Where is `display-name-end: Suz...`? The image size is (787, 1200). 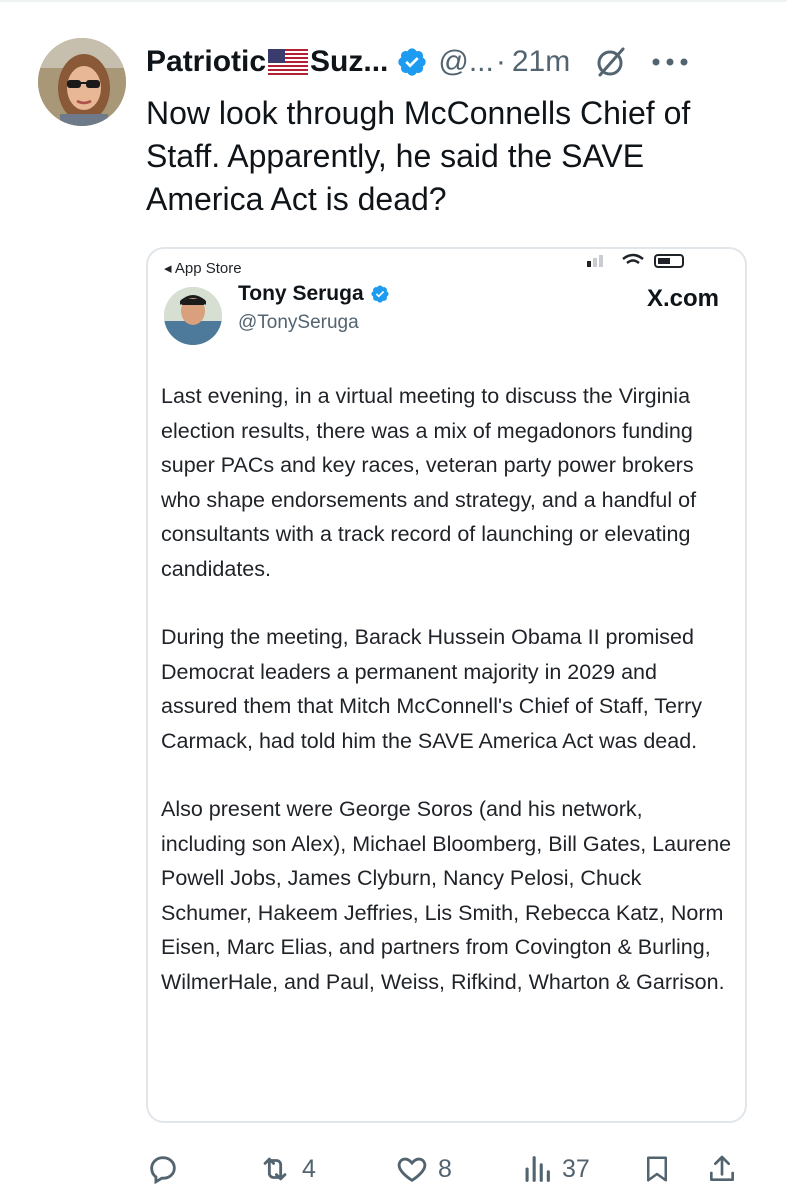
display-name-end: Suz... is located at coordinates (349, 61).